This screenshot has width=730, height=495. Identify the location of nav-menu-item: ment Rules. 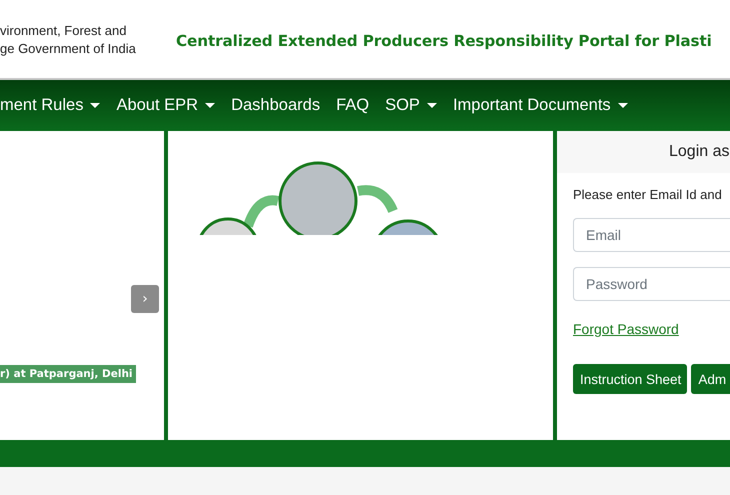
(50, 105).